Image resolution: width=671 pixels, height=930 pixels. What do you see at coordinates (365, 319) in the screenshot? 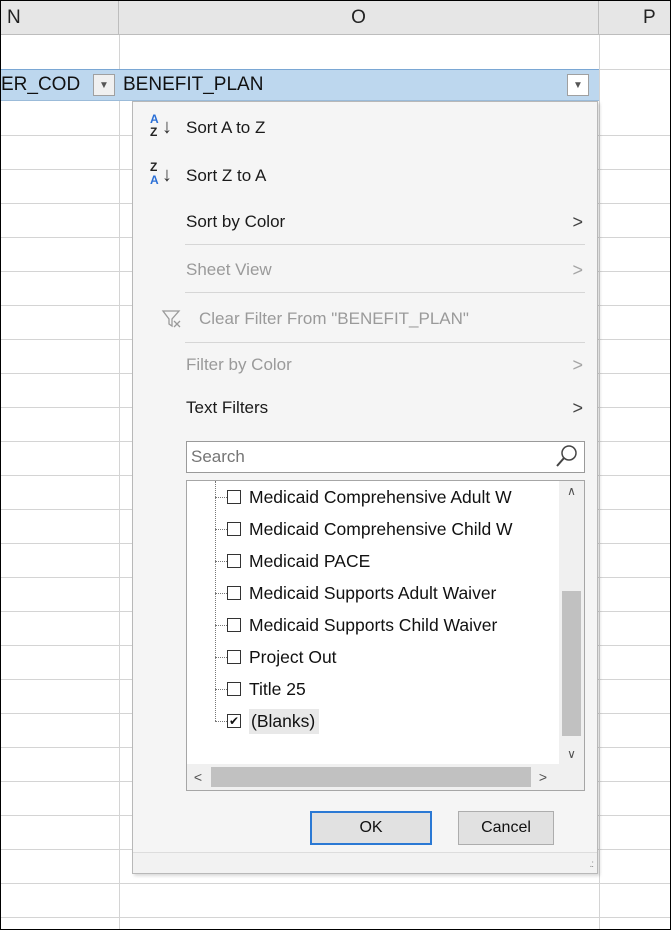
I see `menu-item-clear-filter: Clear Filter From "BENEFIT_PLAN"` at bounding box center [365, 319].